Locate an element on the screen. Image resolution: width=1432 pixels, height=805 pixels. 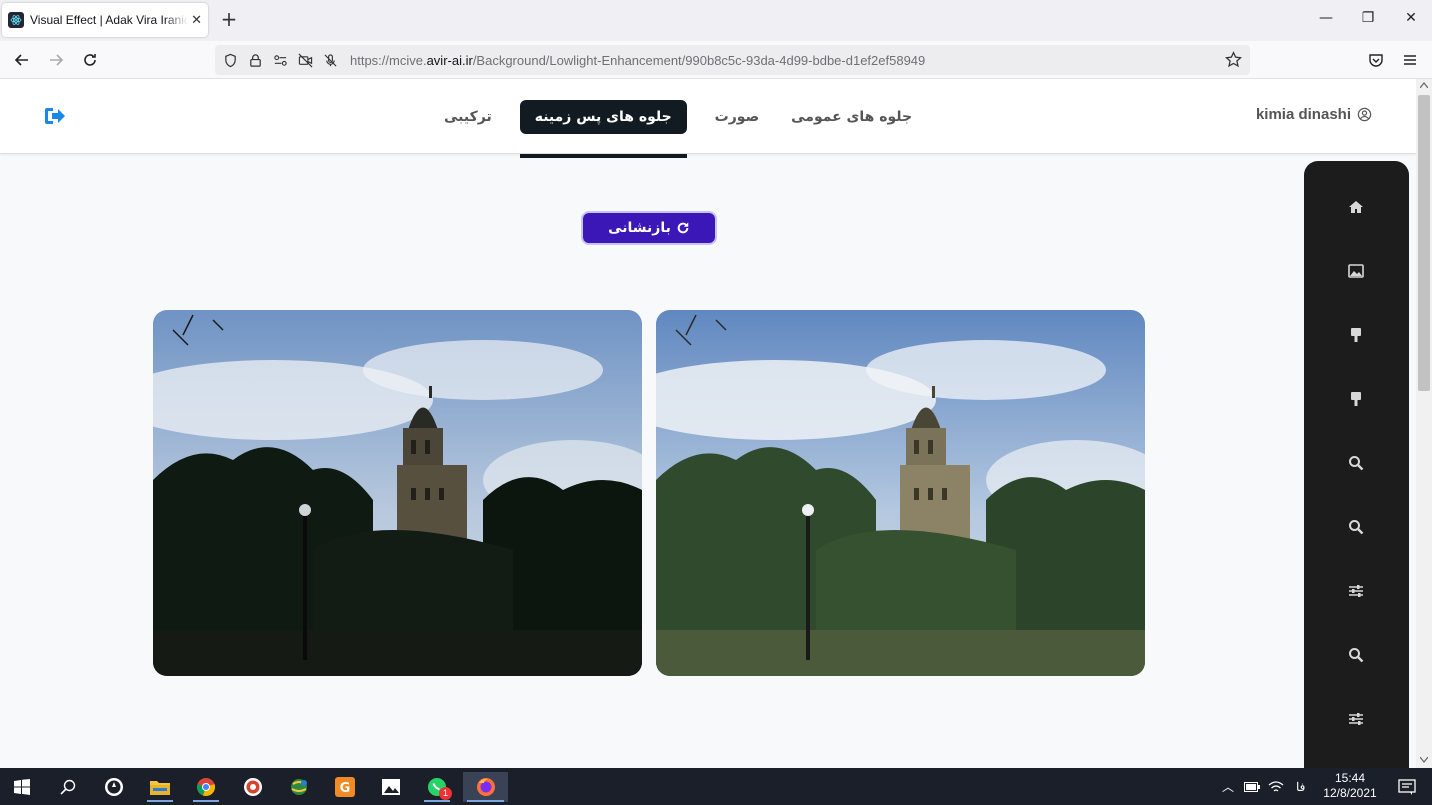
user-name: kimia dinashi is located at coordinates (1303, 114).